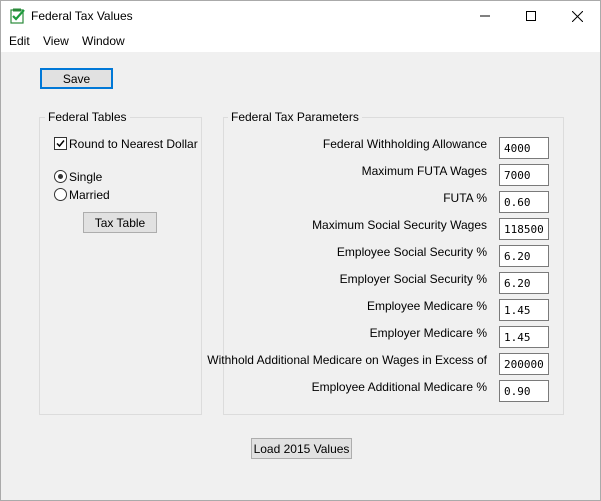 The image size is (601, 501). What do you see at coordinates (524, 229) in the screenshot?
I see `max-ss-wages-field: 118500` at bounding box center [524, 229].